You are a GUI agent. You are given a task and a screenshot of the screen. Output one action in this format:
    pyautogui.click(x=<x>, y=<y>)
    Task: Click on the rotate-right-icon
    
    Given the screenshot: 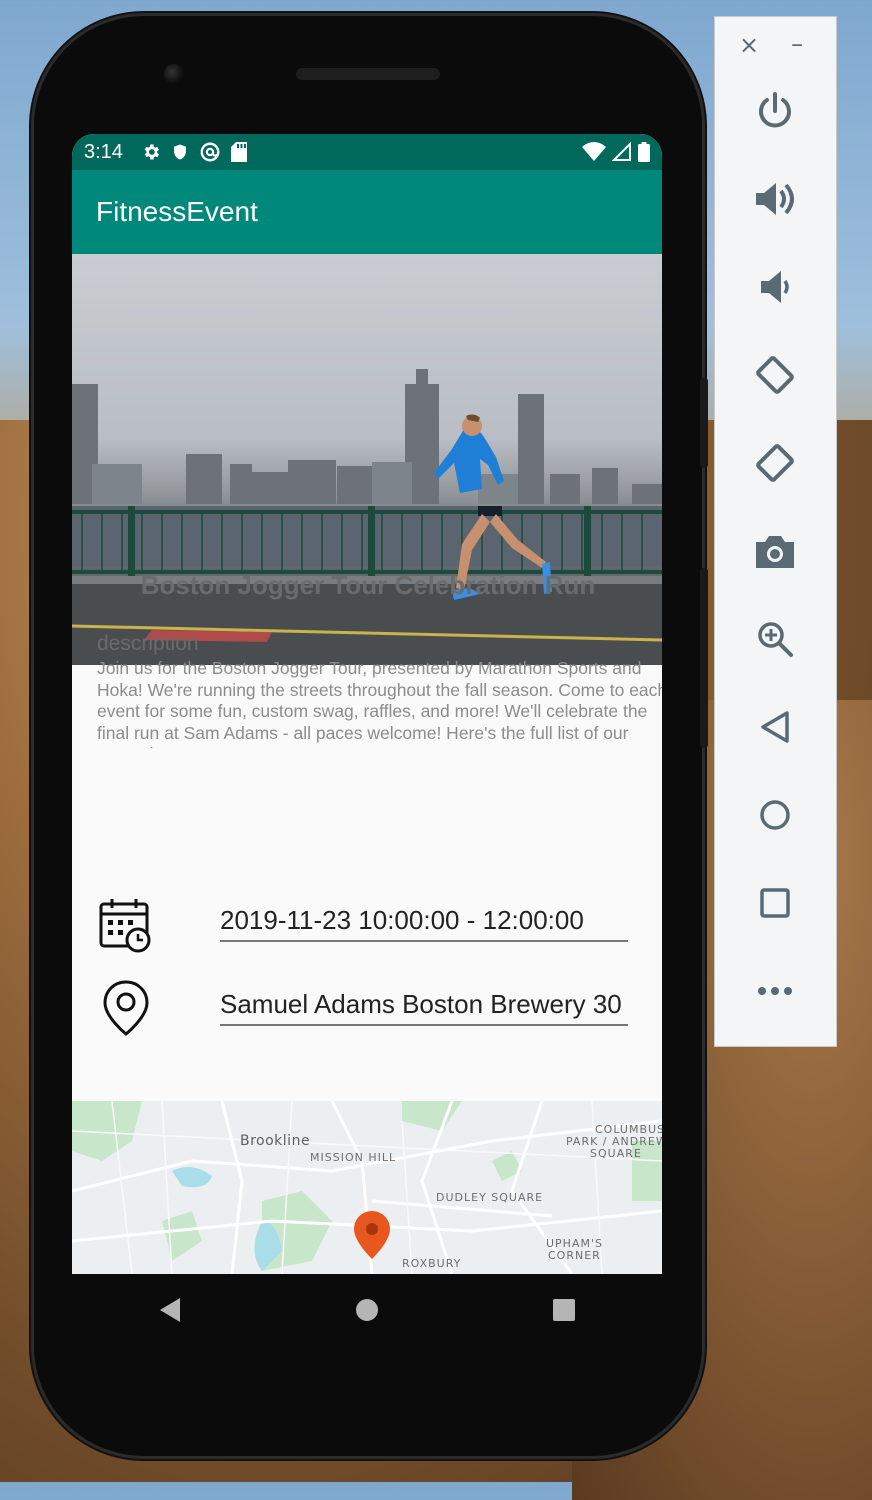 What is the action you would take?
    pyautogui.click(x=775, y=463)
    